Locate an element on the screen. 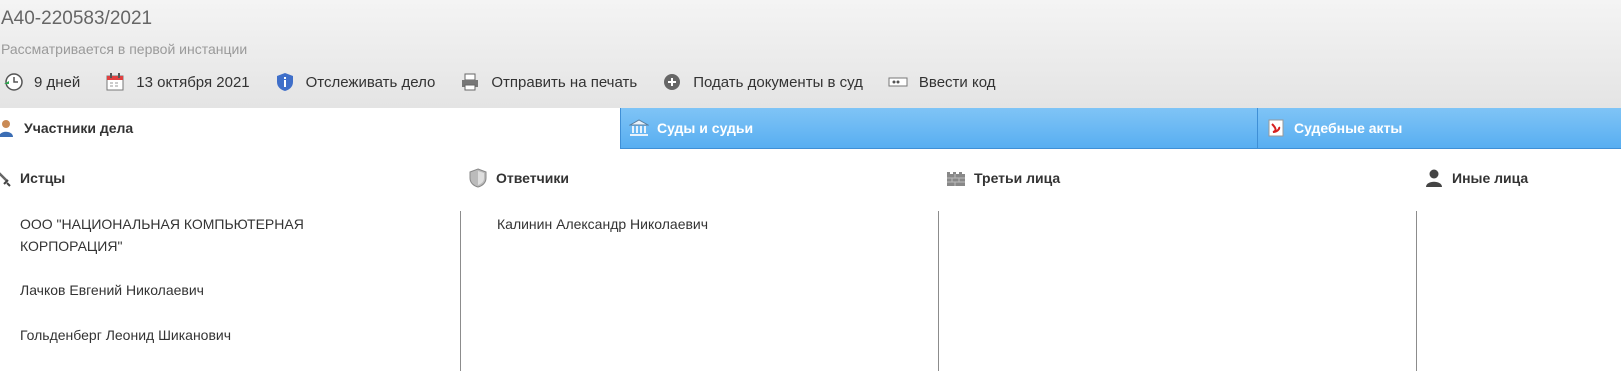  tab-acts: Судебные акты is located at coordinates (1439, 128).